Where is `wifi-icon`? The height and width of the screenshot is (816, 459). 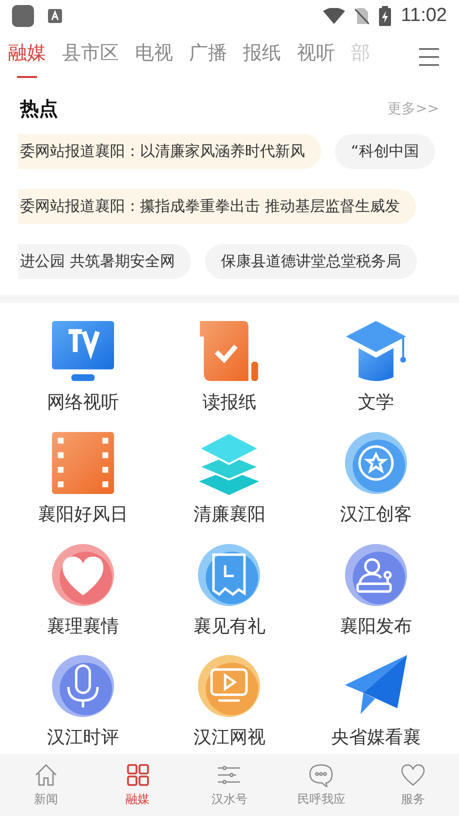
wifi-icon is located at coordinates (333, 16).